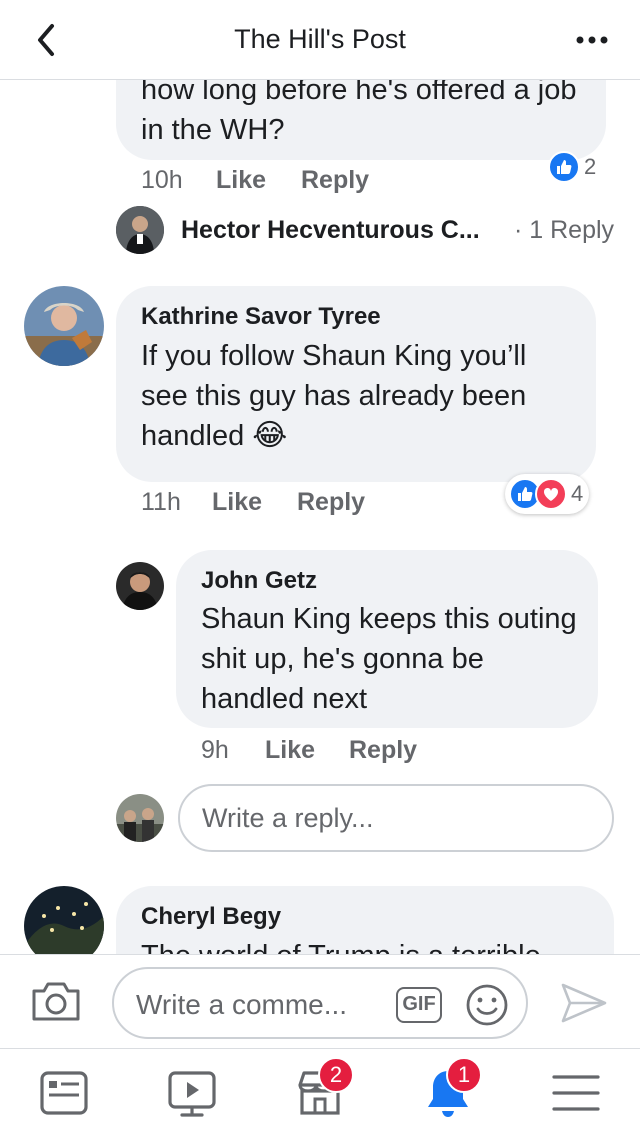 Image resolution: width=640 pixels, height=1136 pixels. Describe the element at coordinates (140, 818) in the screenshot. I see `current-user-avatar` at that location.